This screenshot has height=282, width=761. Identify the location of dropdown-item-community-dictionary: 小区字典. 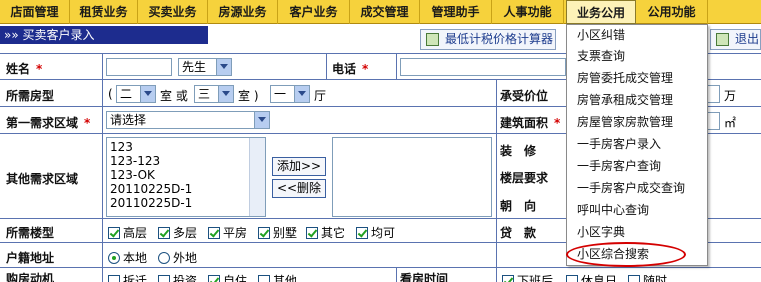
(601, 232).